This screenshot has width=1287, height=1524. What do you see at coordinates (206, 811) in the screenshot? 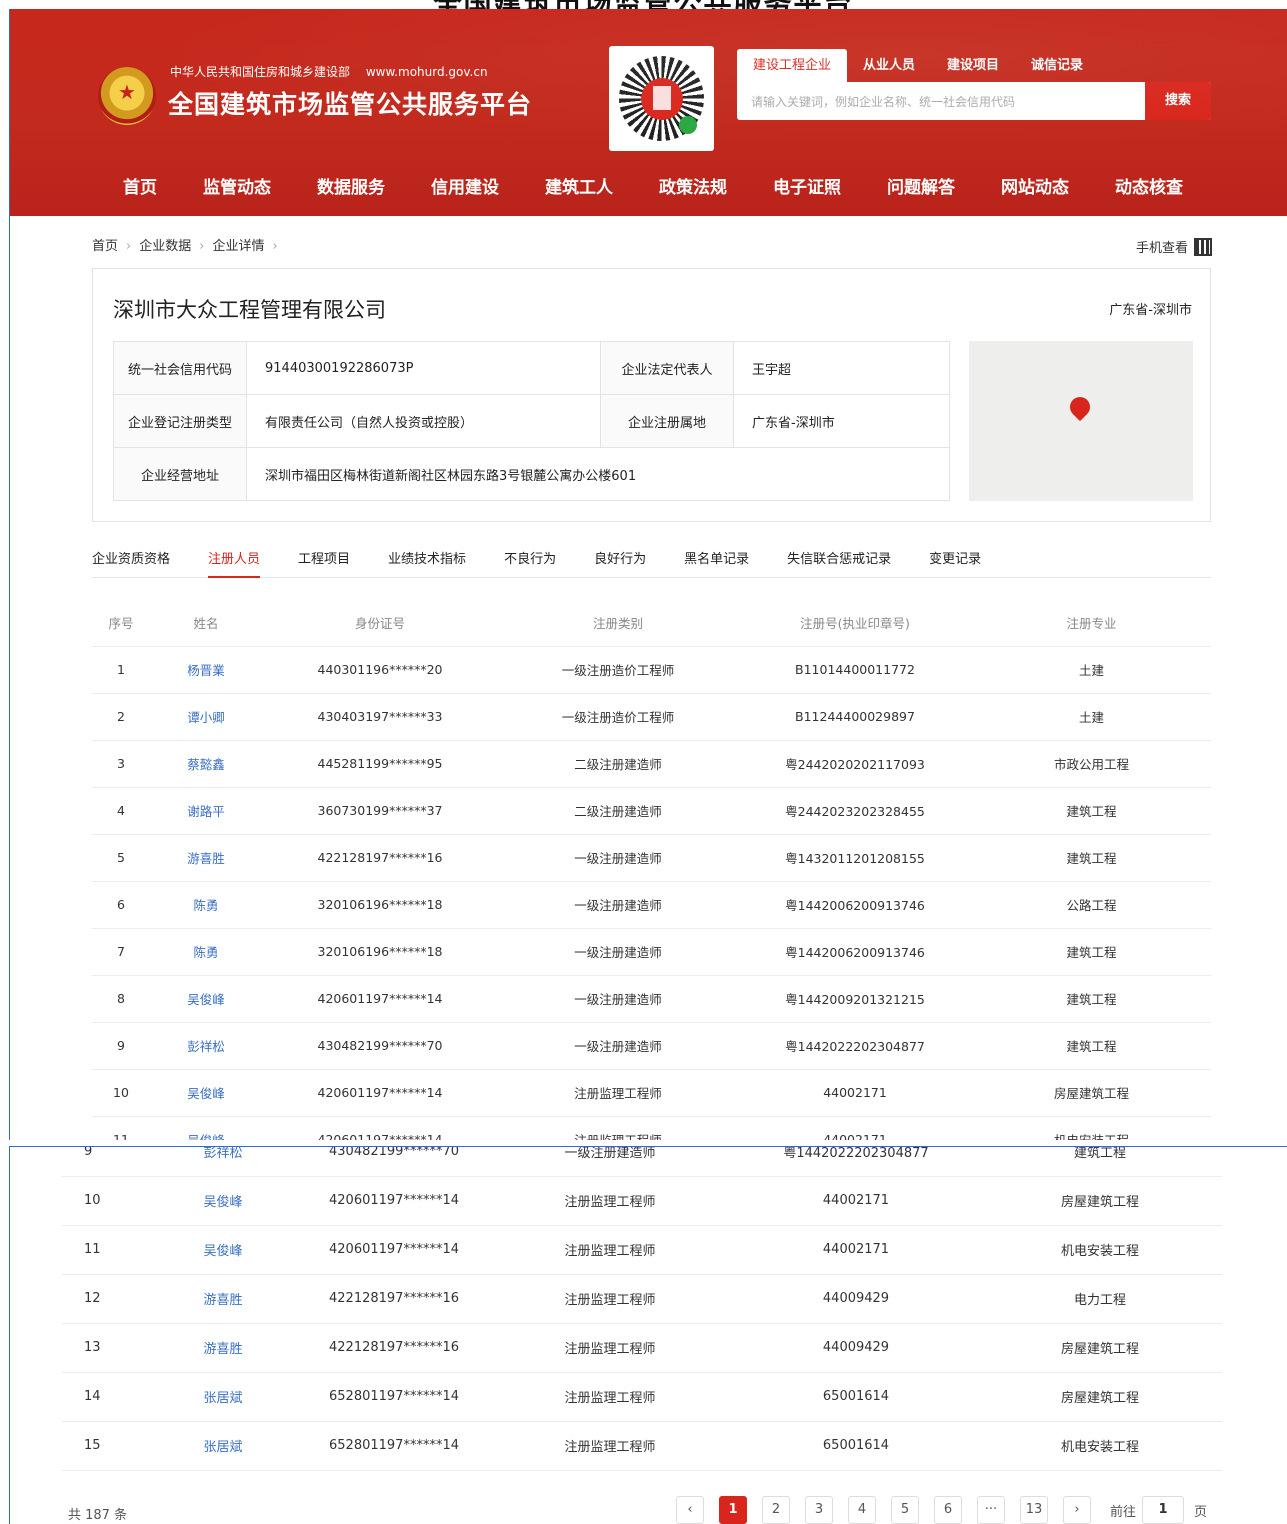
I see `person-name-link: 谢路平` at bounding box center [206, 811].